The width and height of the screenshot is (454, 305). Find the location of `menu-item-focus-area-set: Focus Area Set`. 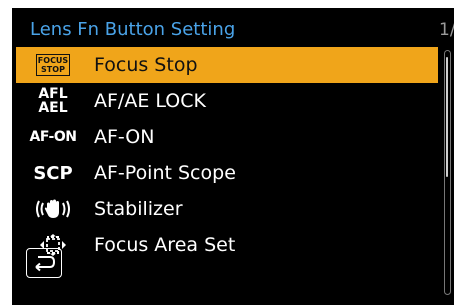

menu-item-focus-area-set: Focus Area Set is located at coordinates (227, 245).